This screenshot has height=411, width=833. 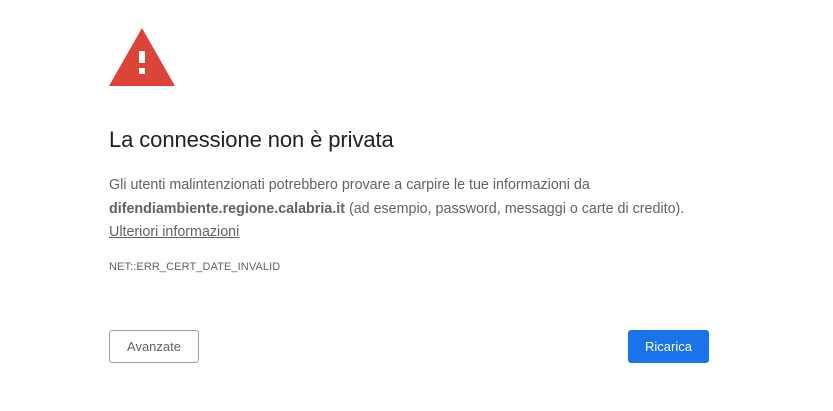 I want to click on error-code: NET::ERR_CERT_DATE_INVALID, so click(x=195, y=267).